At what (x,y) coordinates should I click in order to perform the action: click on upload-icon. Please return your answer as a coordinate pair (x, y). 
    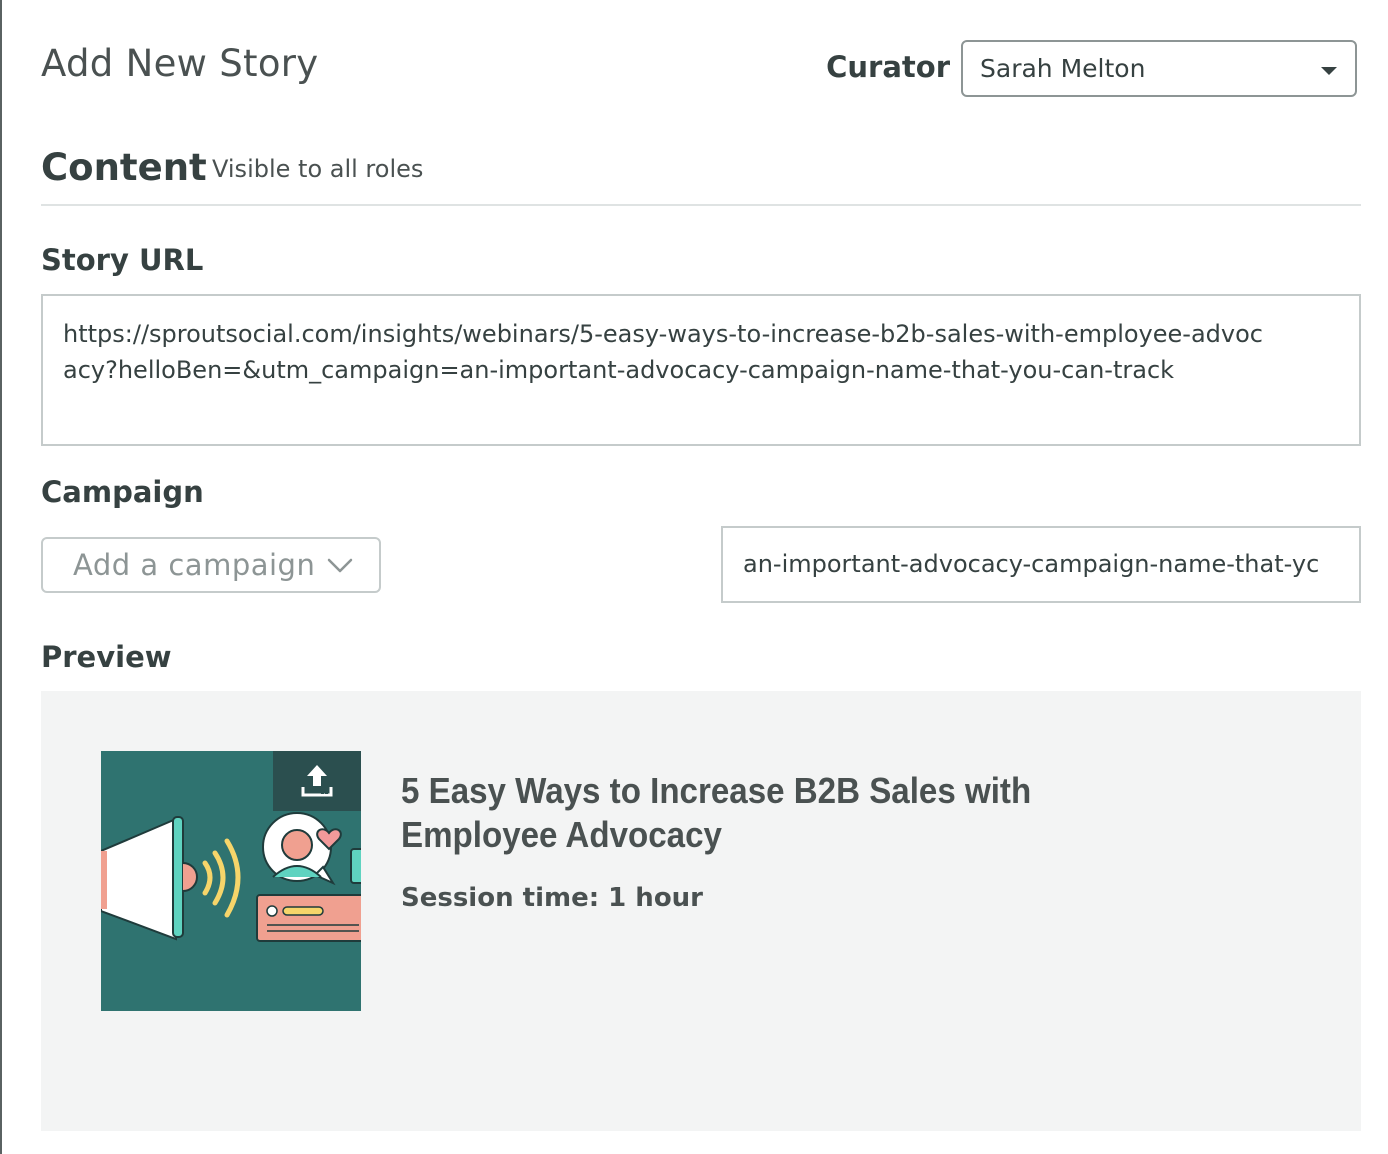
    Looking at the image, I should click on (317, 781).